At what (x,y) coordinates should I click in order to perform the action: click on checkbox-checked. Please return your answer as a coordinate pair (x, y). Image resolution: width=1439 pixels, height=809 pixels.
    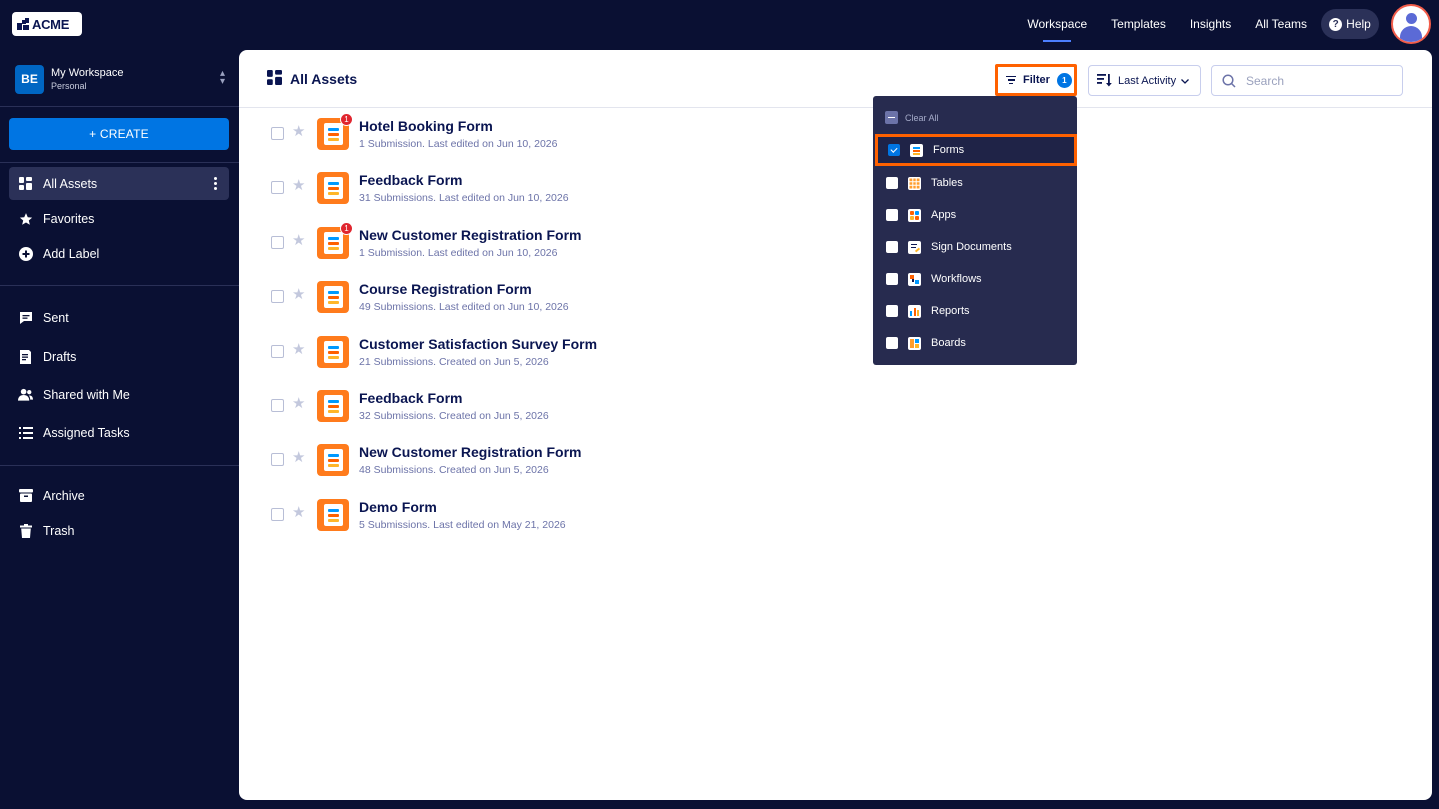
    Looking at the image, I should click on (894, 150).